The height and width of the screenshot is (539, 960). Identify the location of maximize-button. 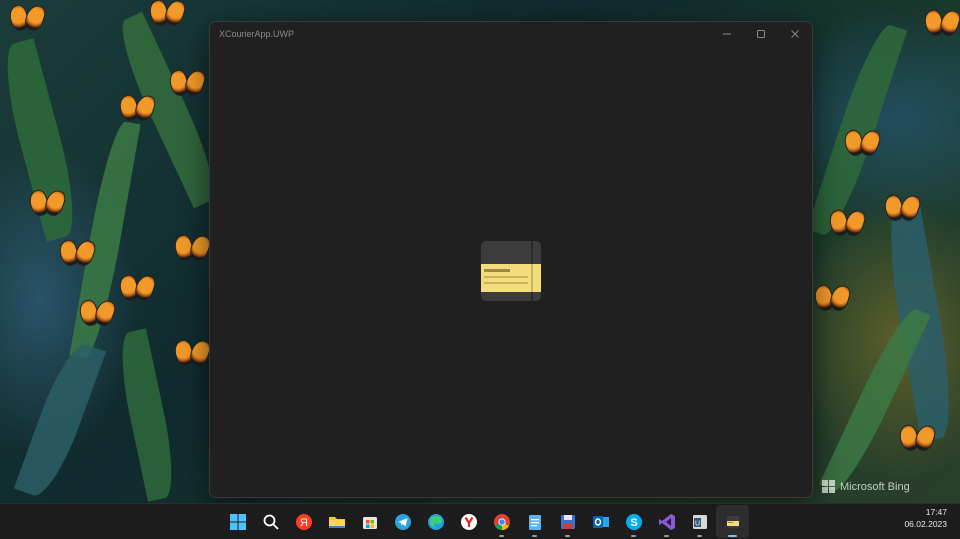
(761, 34).